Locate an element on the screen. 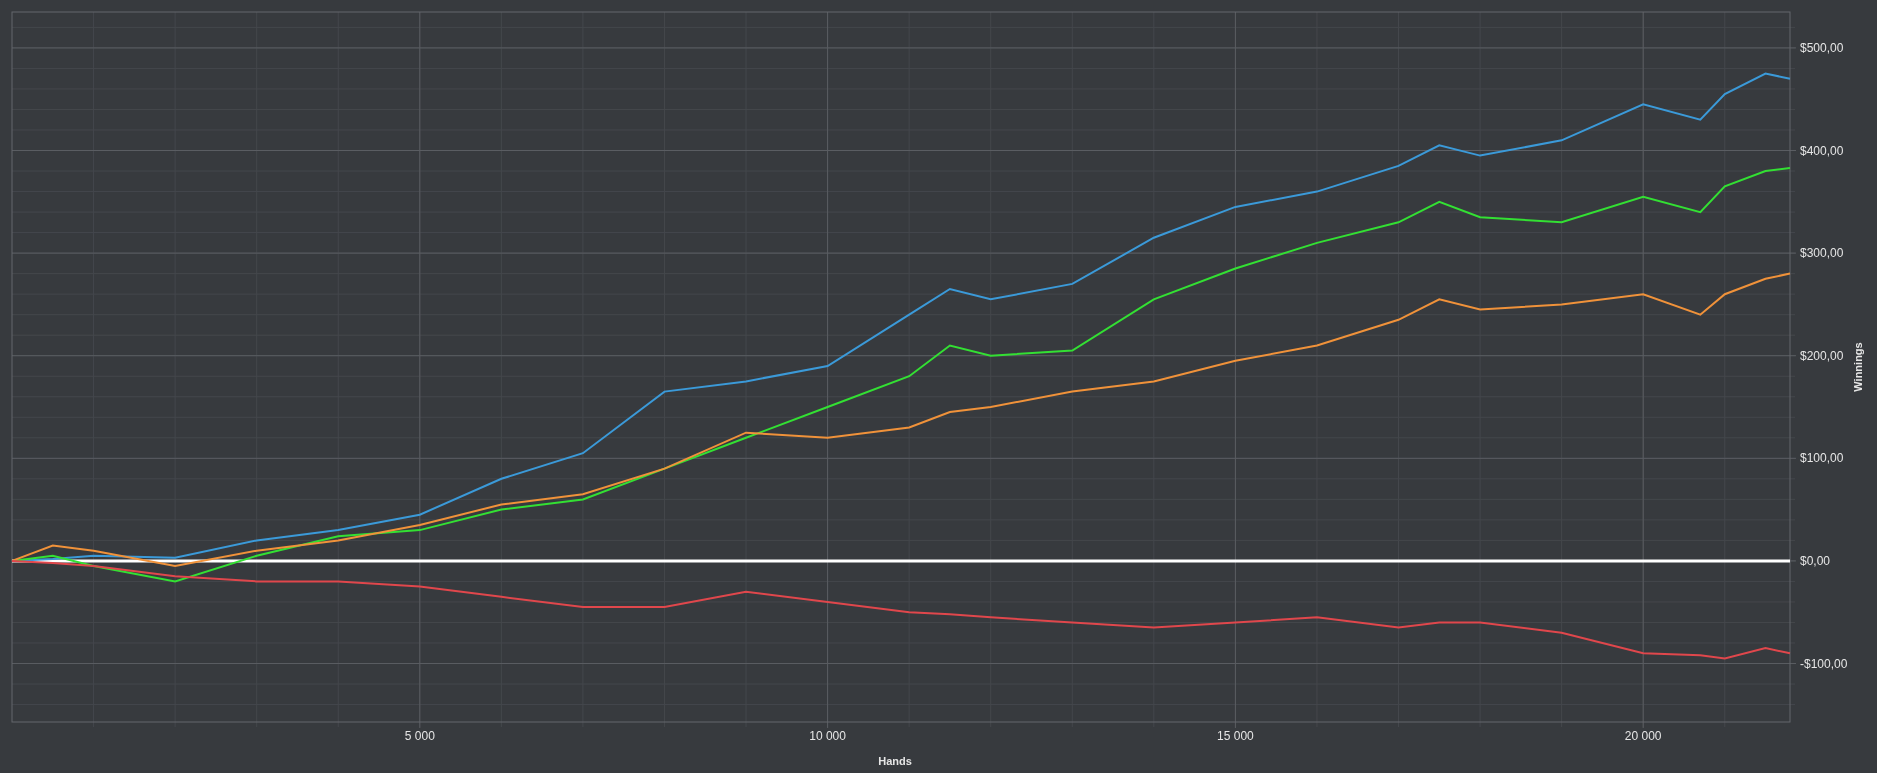 This screenshot has height=773, width=1877. axis-tick-label: $300,00 is located at coordinates (1822, 253).